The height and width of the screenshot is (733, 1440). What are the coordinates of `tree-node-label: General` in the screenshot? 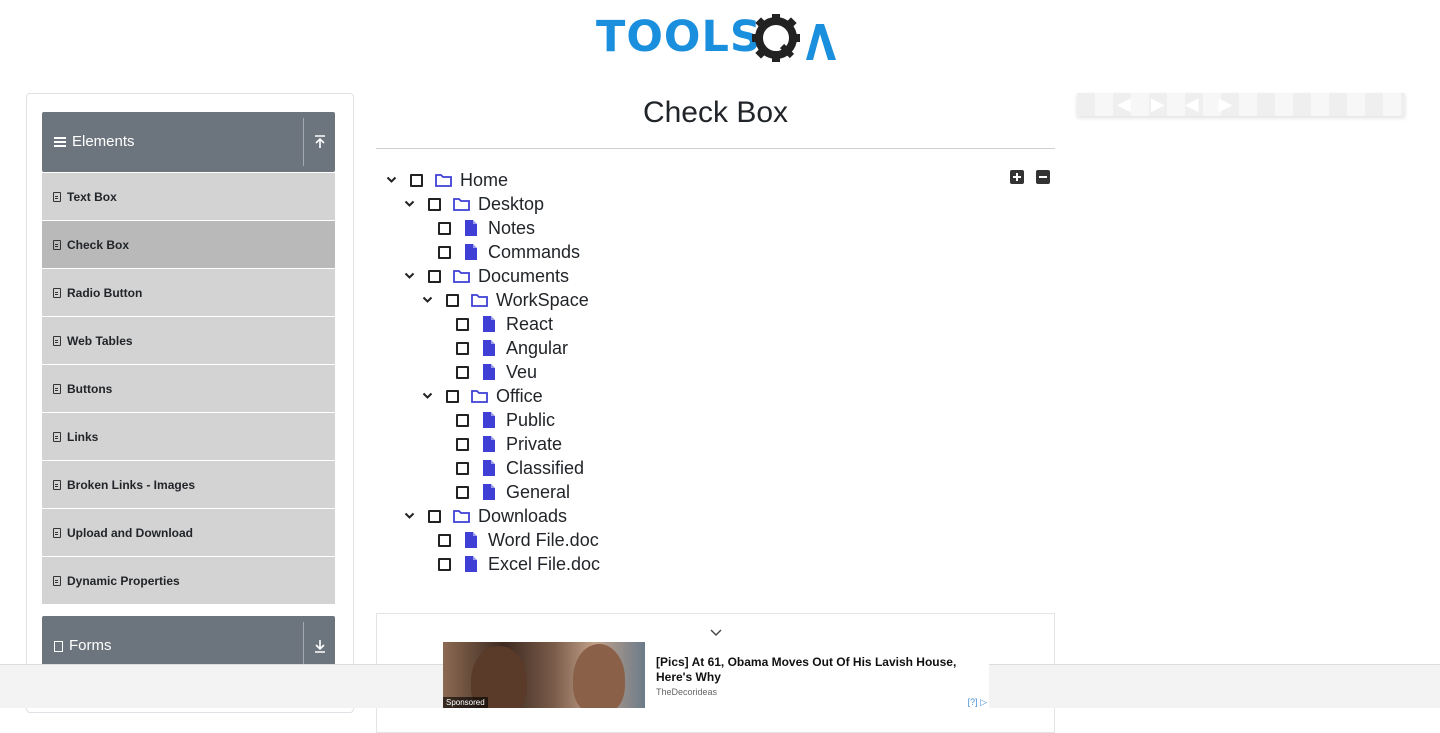 It's located at (538, 492).